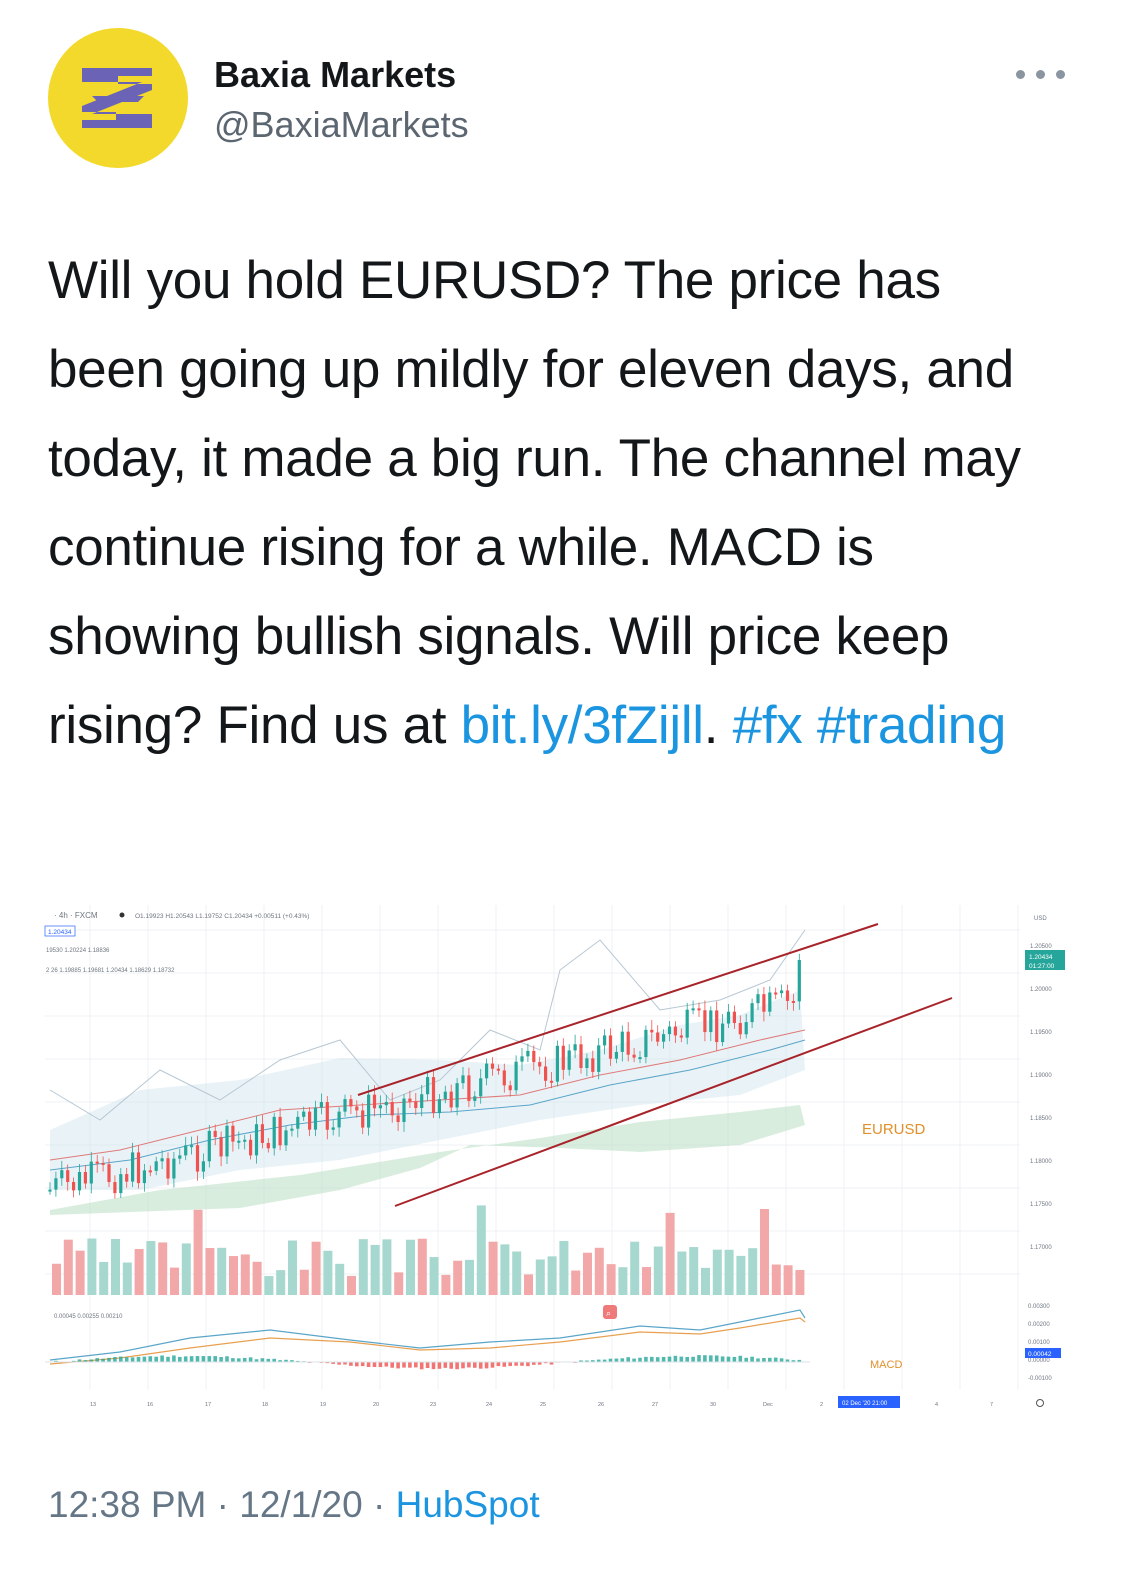 This screenshot has width=1125, height=1591. I want to click on time-tick: 18, so click(265, 1405).